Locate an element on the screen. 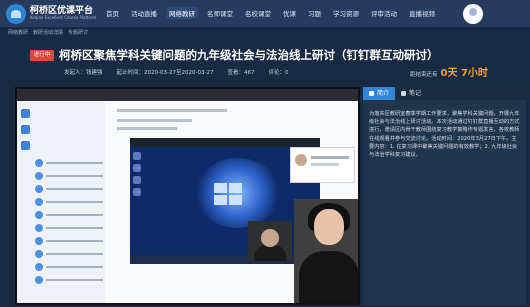 The width and height of the screenshot is (530, 307). sidebar-tabs: 简介 笔记 is located at coordinates (444, 93).